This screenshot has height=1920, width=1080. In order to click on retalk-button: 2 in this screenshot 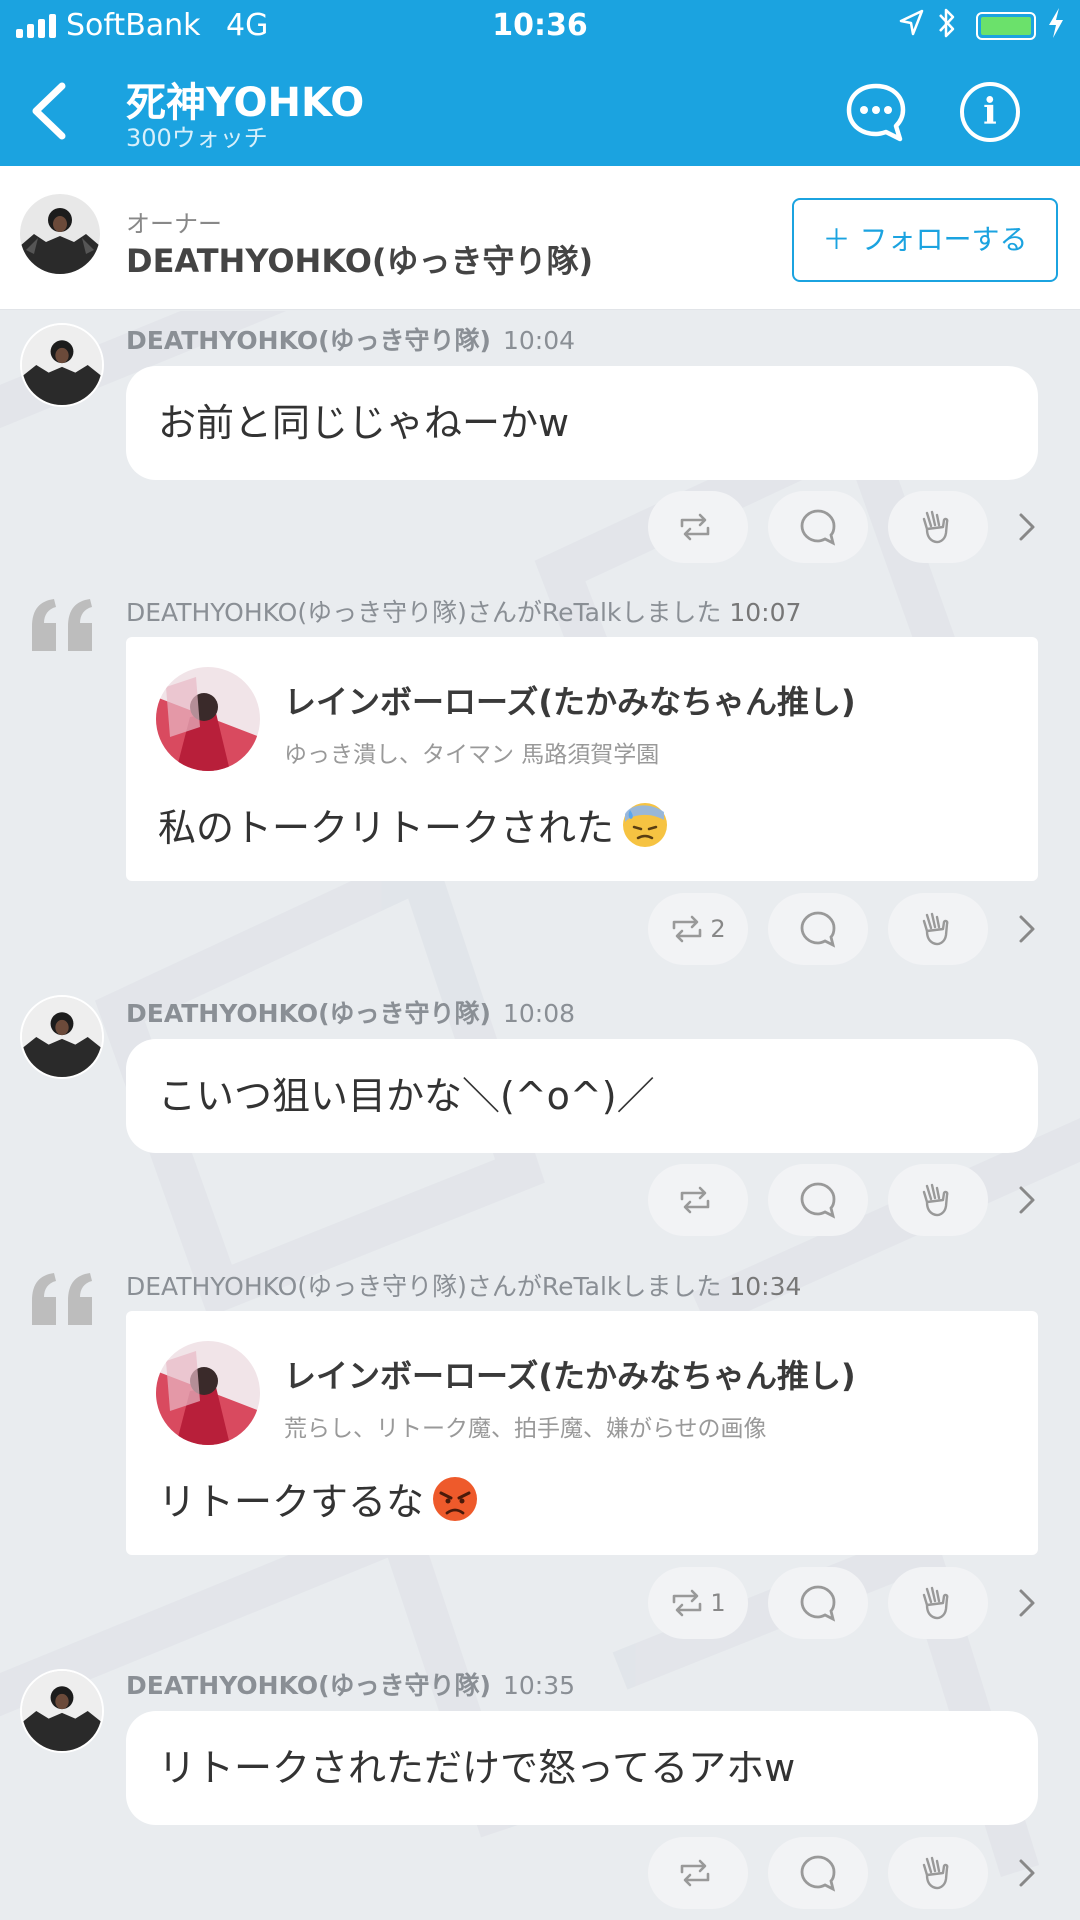, I will do `click(698, 929)`.